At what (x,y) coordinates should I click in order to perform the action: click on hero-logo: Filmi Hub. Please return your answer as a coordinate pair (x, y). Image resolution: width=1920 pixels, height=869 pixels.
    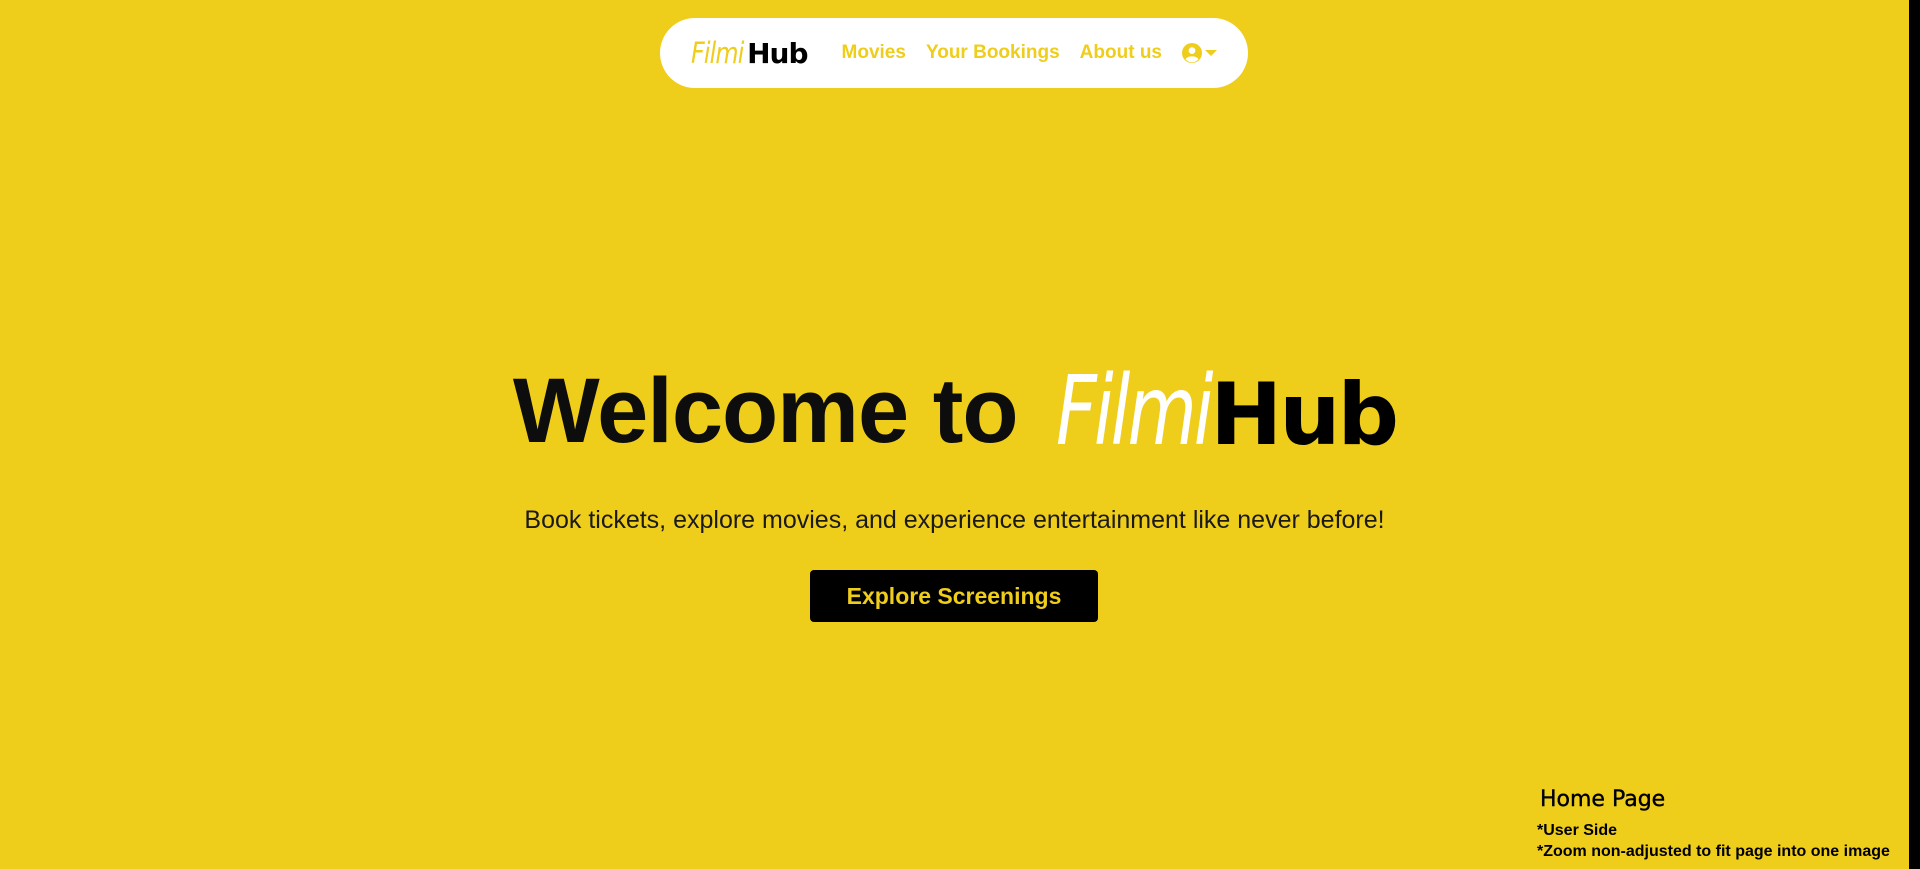
    Looking at the image, I should click on (1227, 411).